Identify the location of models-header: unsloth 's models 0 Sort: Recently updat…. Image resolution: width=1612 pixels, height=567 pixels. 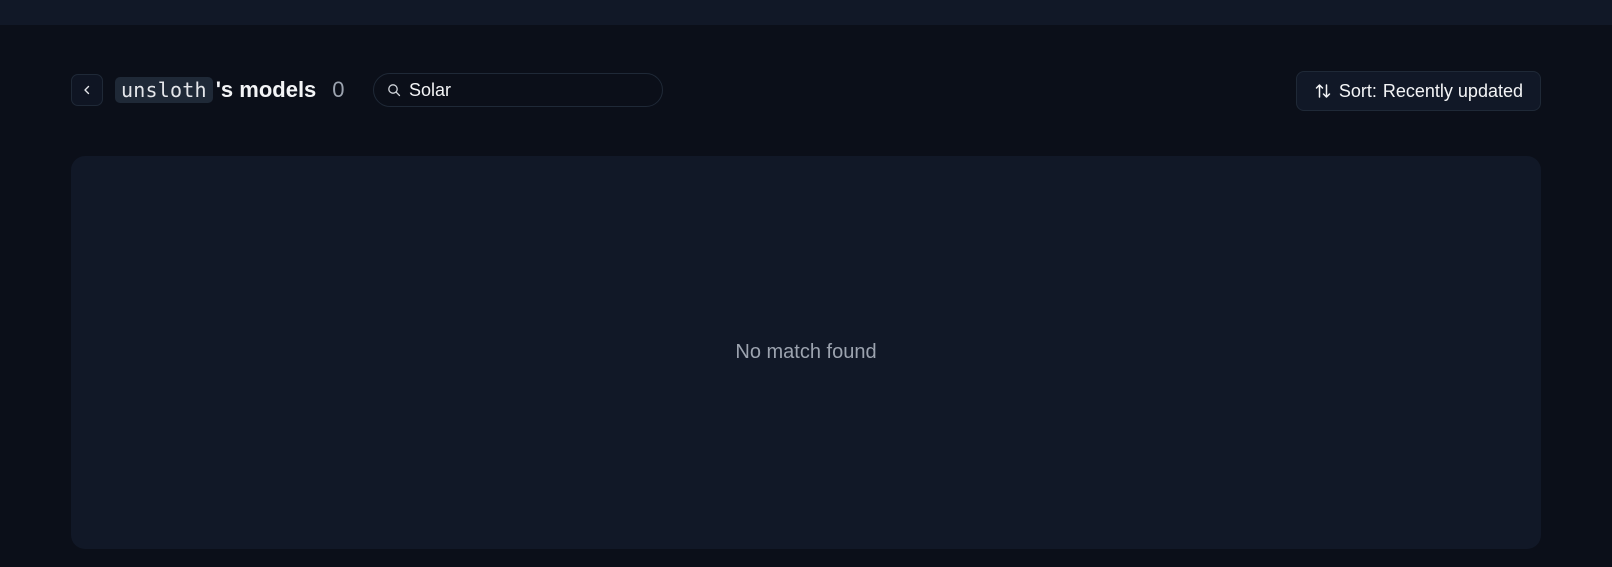
(806, 91).